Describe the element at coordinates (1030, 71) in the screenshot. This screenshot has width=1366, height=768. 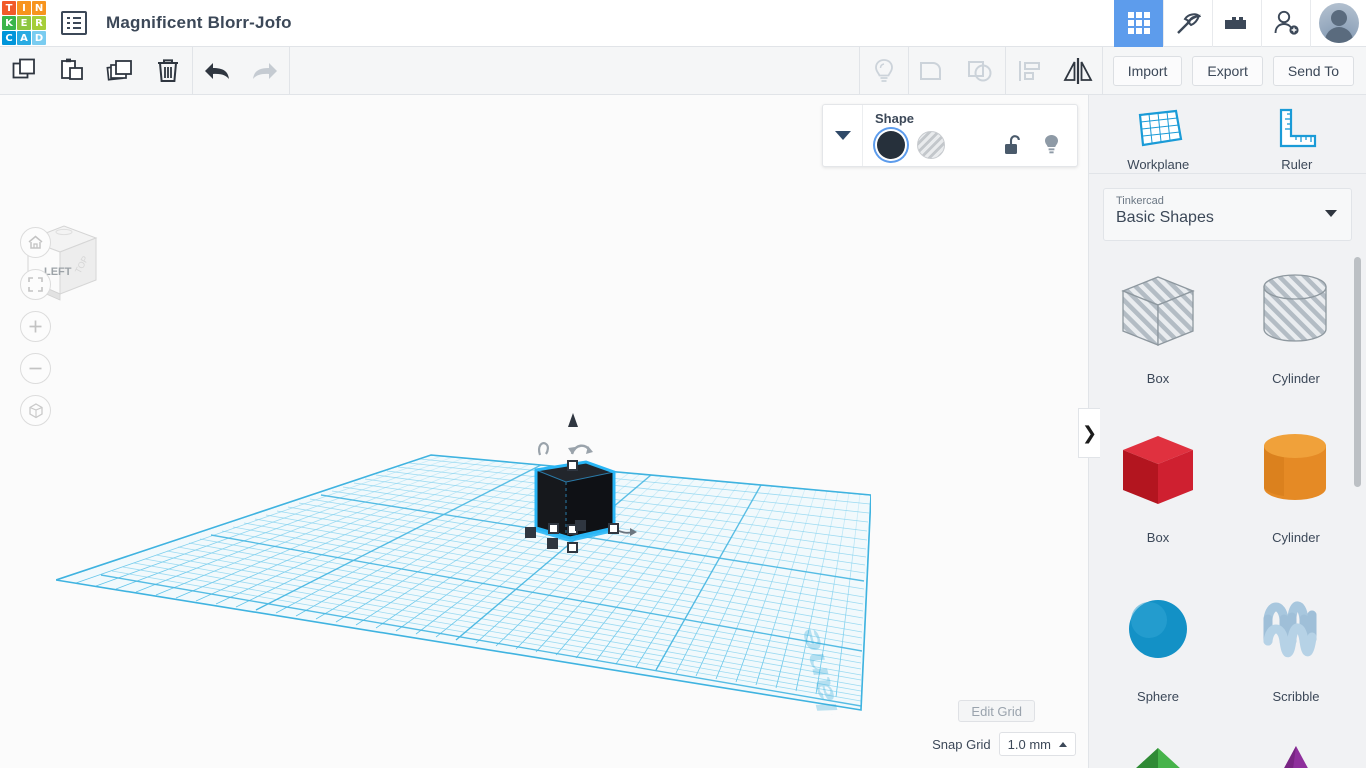
I see `align-button` at that location.